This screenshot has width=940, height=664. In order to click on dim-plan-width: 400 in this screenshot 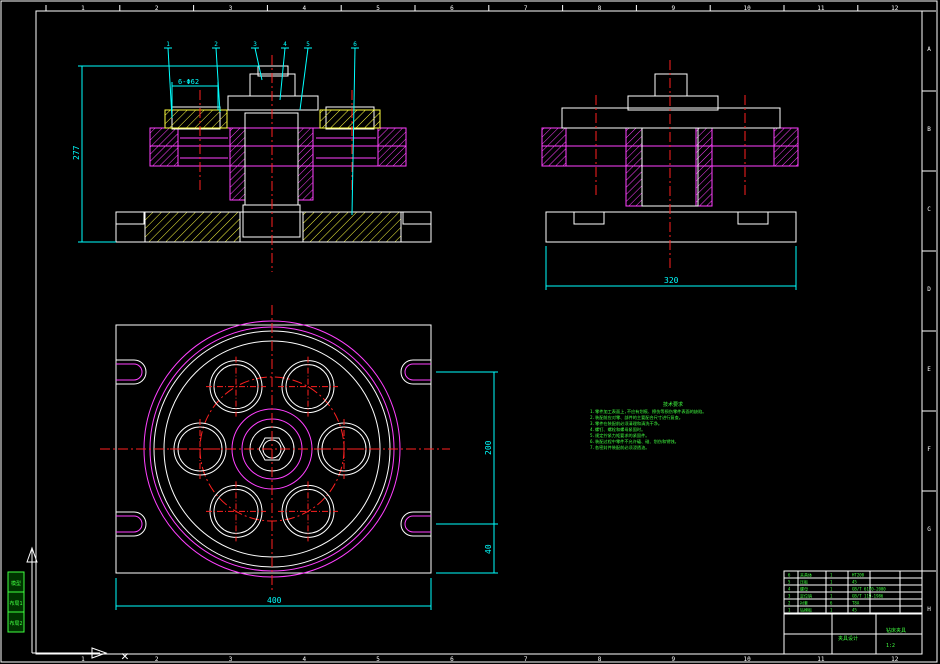, I will do `click(274, 600)`.